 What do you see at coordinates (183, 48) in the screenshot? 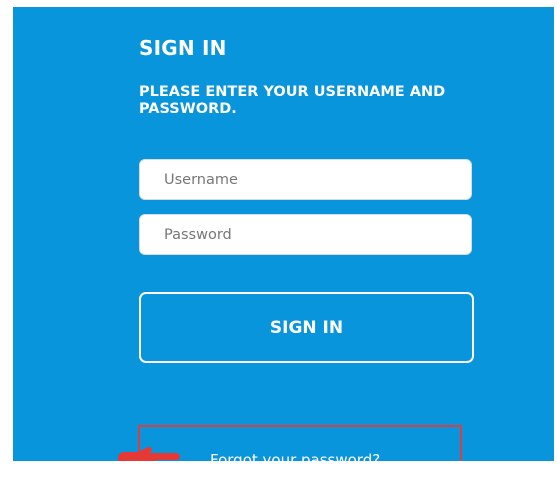
I see `signin-title: SIGN IN` at bounding box center [183, 48].